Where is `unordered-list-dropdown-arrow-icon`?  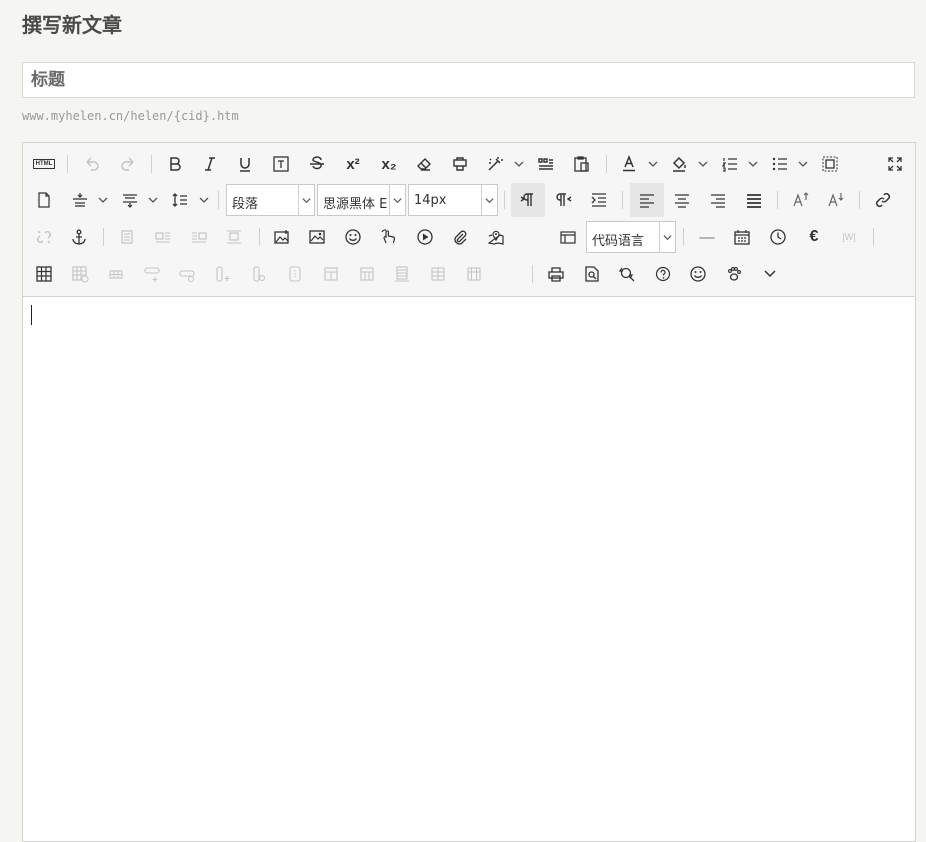
unordered-list-dropdown-arrow-icon is located at coordinates (803, 164).